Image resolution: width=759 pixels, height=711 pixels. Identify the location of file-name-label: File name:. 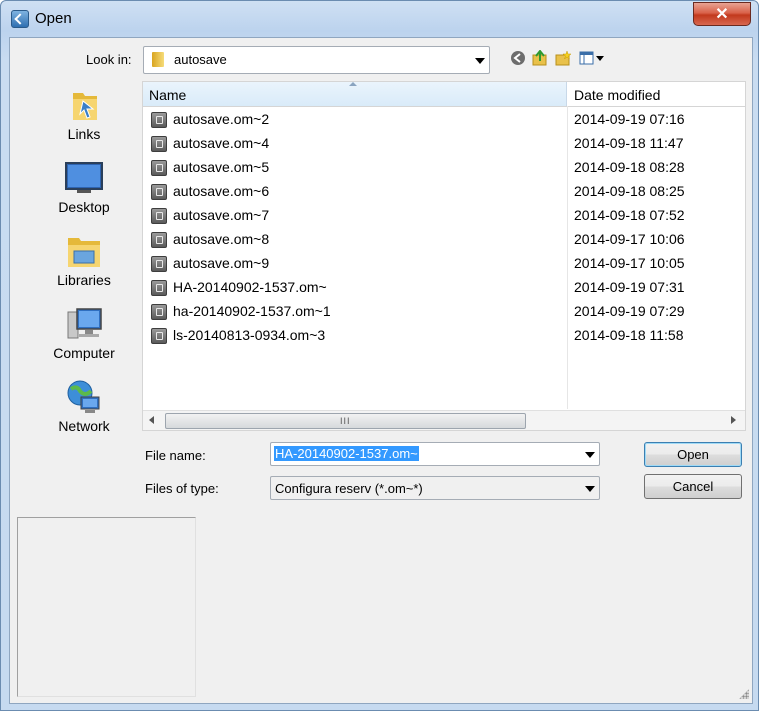
(175, 455).